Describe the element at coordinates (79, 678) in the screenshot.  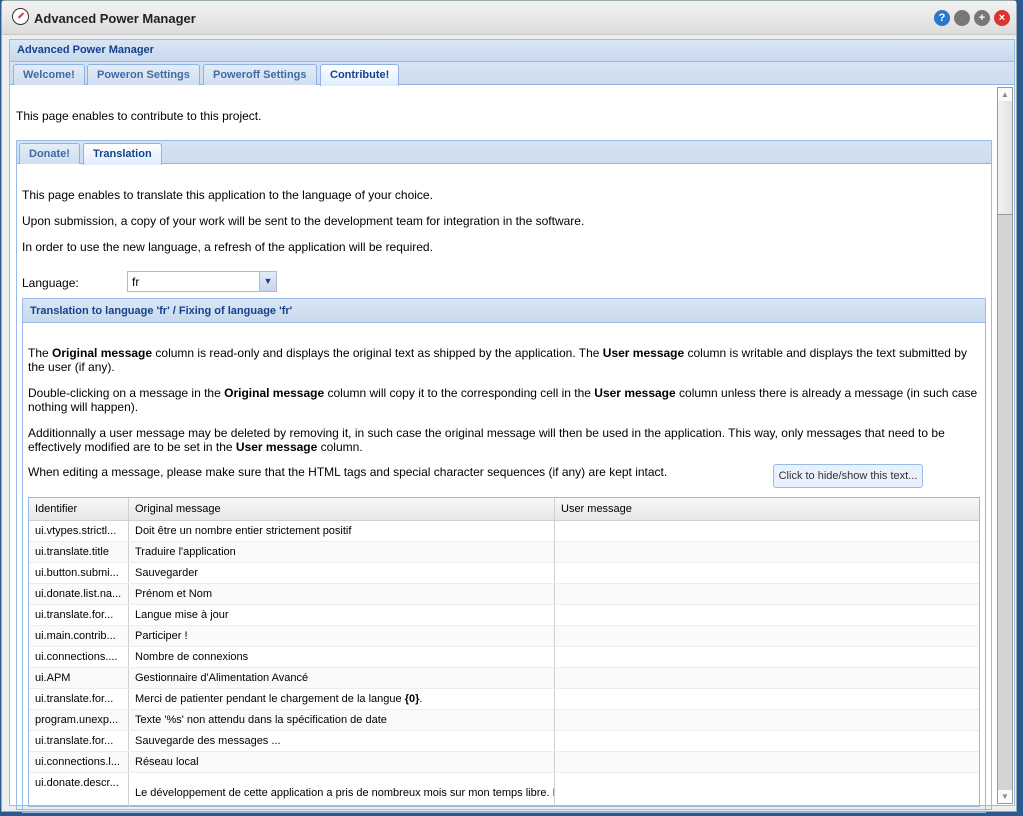
I see `identifier-cell: ui.APM` at that location.